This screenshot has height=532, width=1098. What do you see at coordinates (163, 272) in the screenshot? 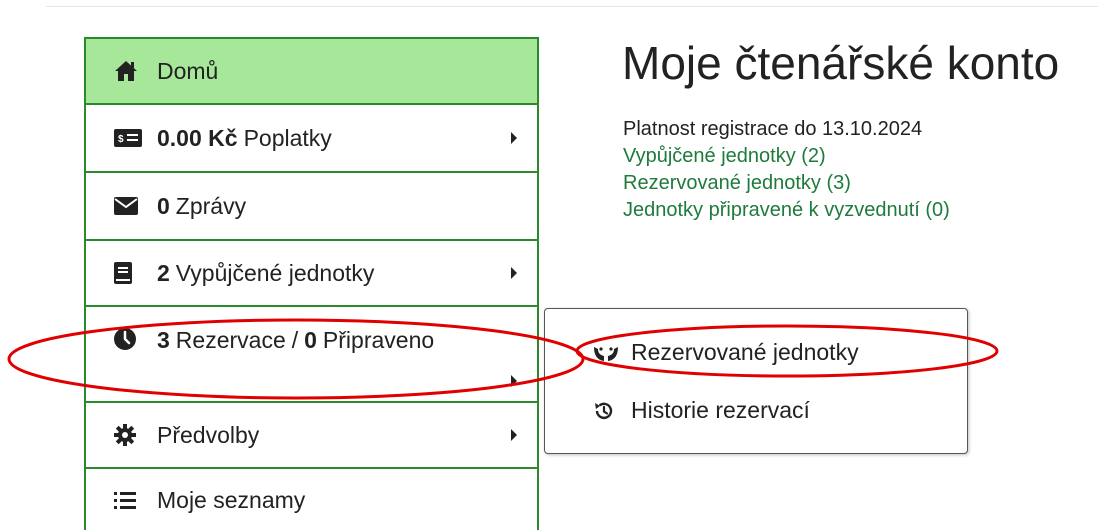
I see `loans-count: 2` at bounding box center [163, 272].